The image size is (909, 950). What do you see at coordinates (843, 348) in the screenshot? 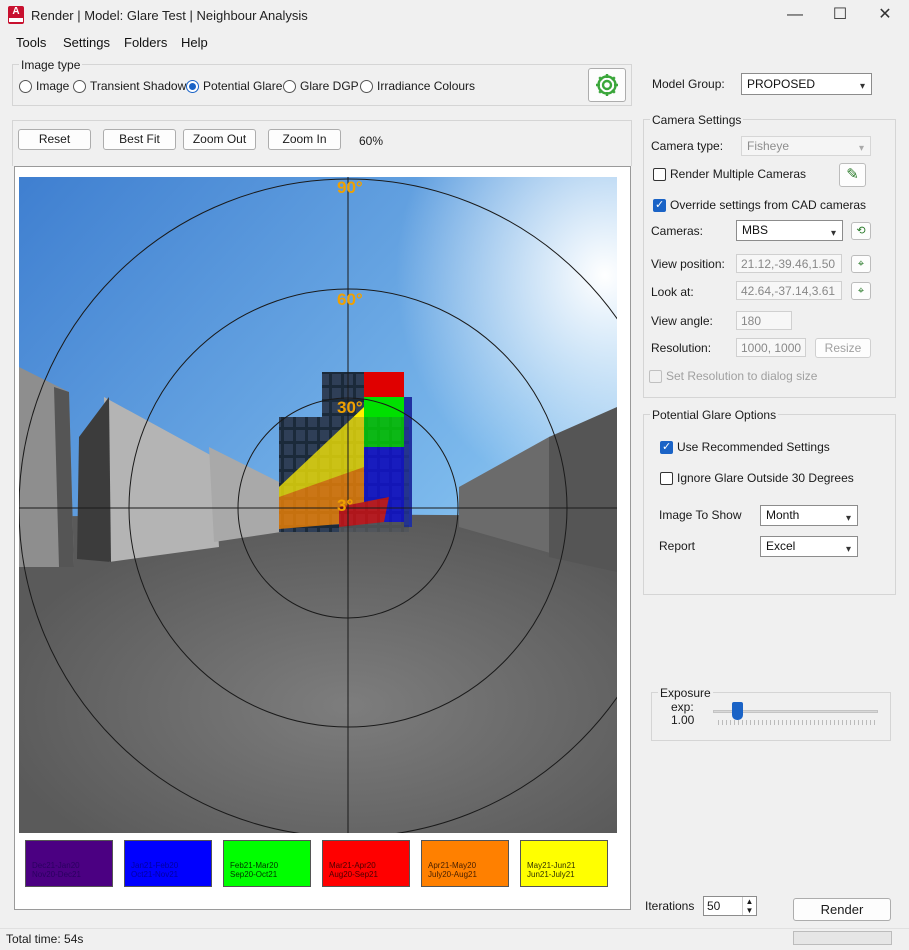
I see `resize-button: Resize` at bounding box center [843, 348].